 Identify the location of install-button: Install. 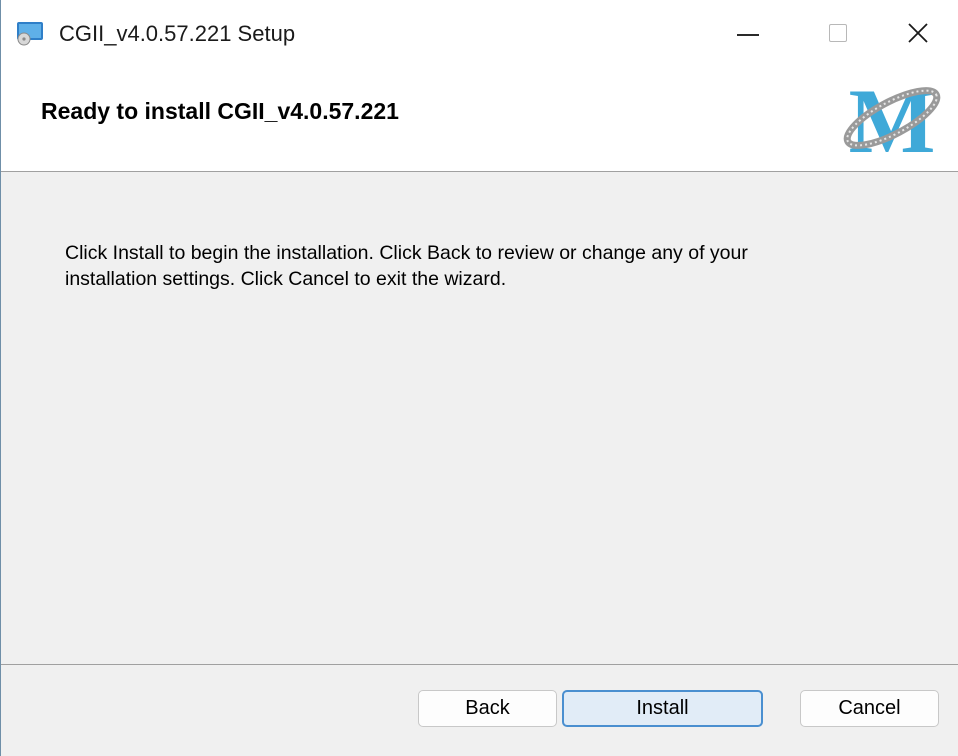
(662, 708).